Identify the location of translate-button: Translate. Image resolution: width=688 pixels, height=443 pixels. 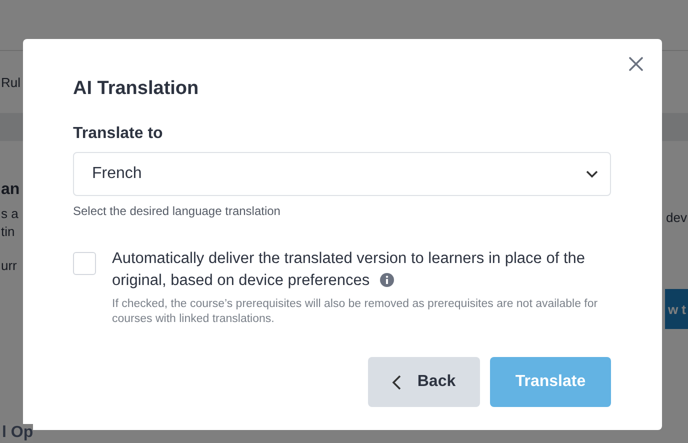
(550, 382).